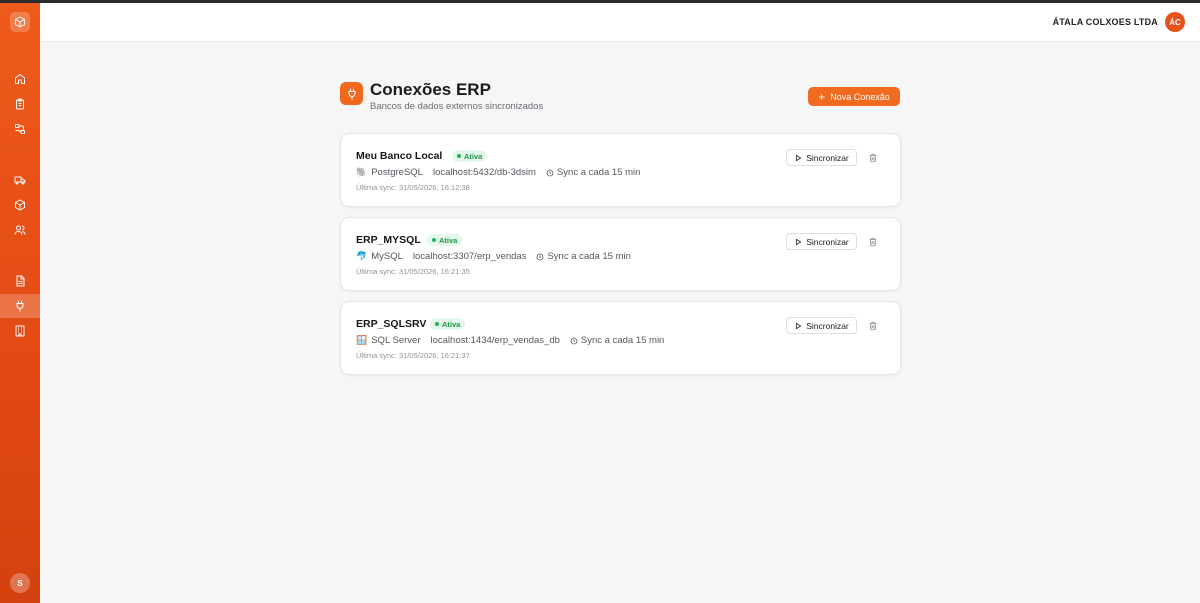 The image size is (1200, 603). I want to click on sidebar-item-clipboard, so click(20, 104).